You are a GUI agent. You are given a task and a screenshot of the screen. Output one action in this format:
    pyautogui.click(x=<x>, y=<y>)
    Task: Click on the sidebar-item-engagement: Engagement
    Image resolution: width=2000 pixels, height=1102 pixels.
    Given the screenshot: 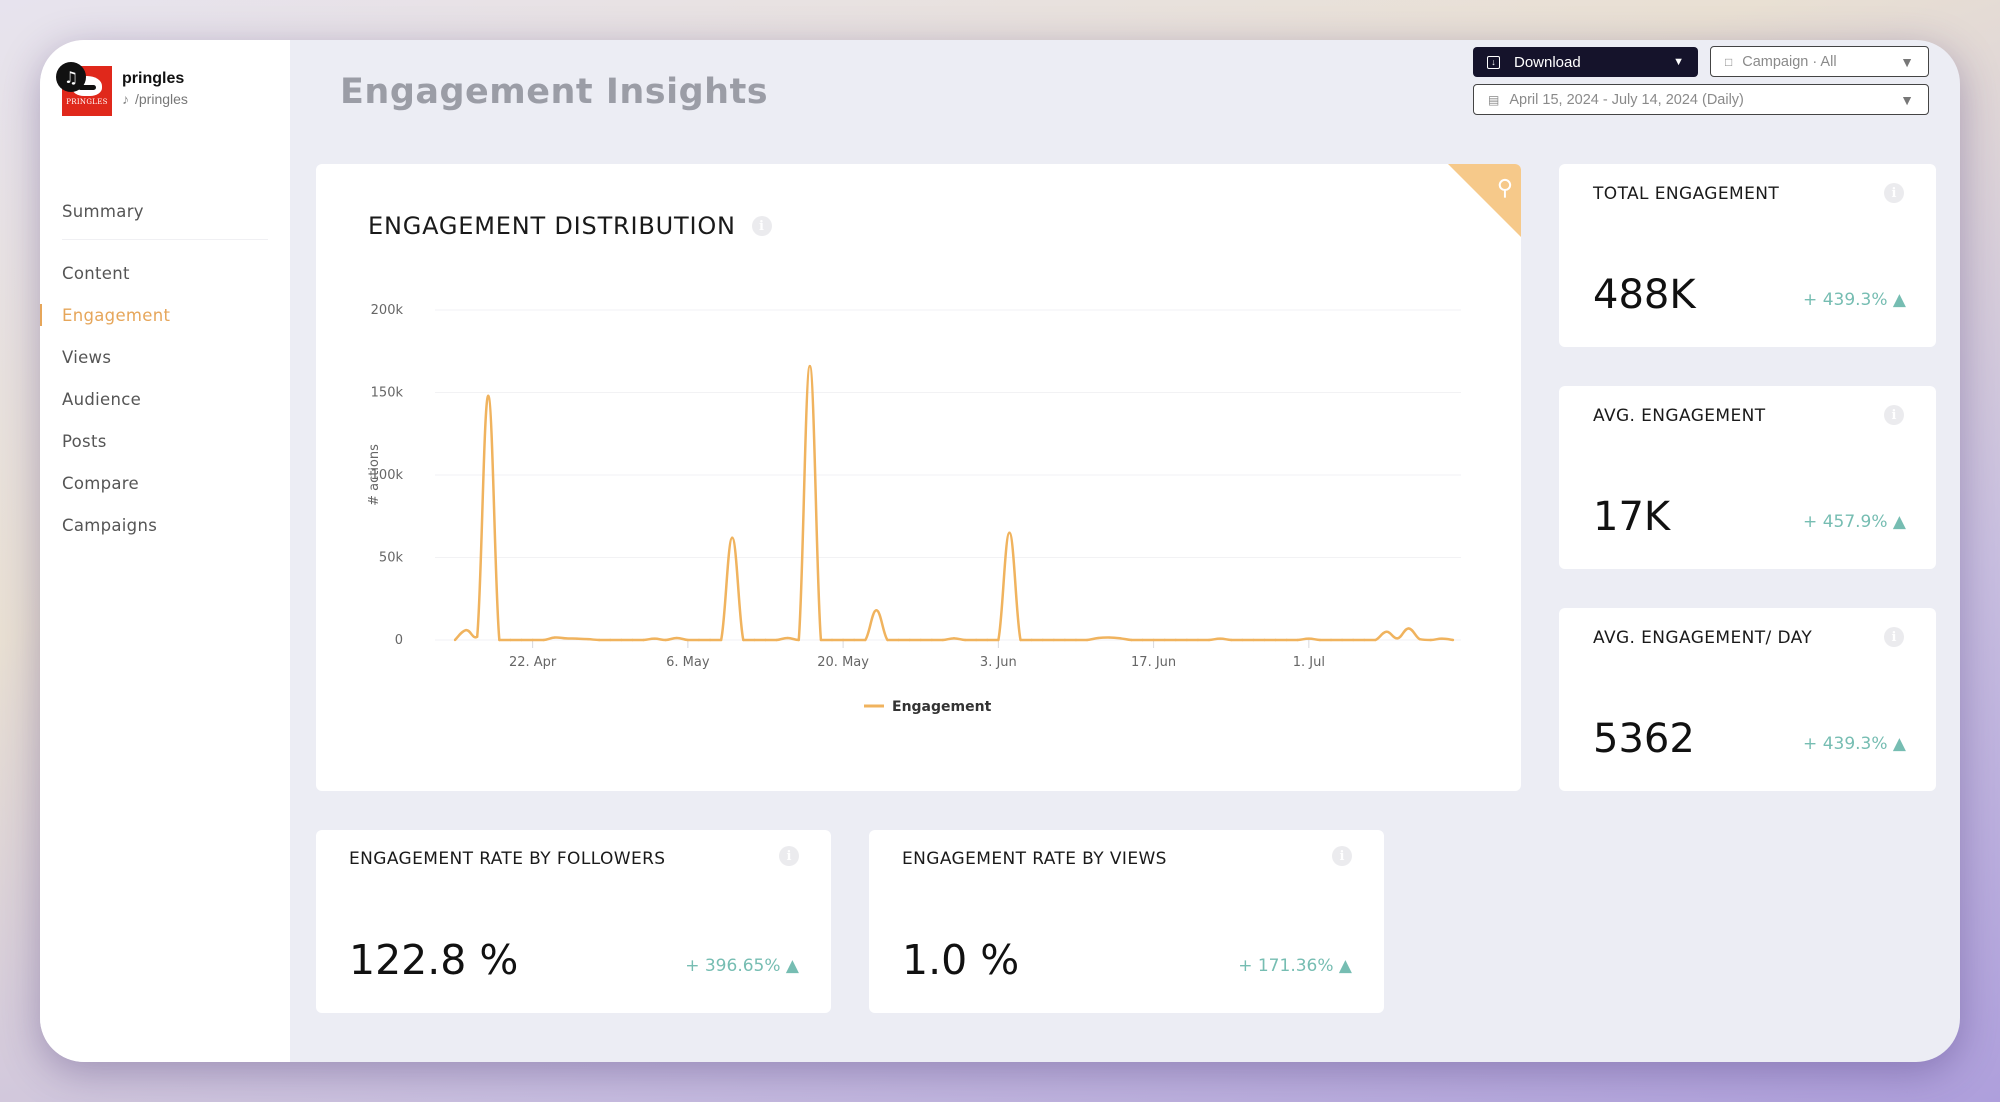 What is the action you would take?
    pyautogui.click(x=165, y=315)
    